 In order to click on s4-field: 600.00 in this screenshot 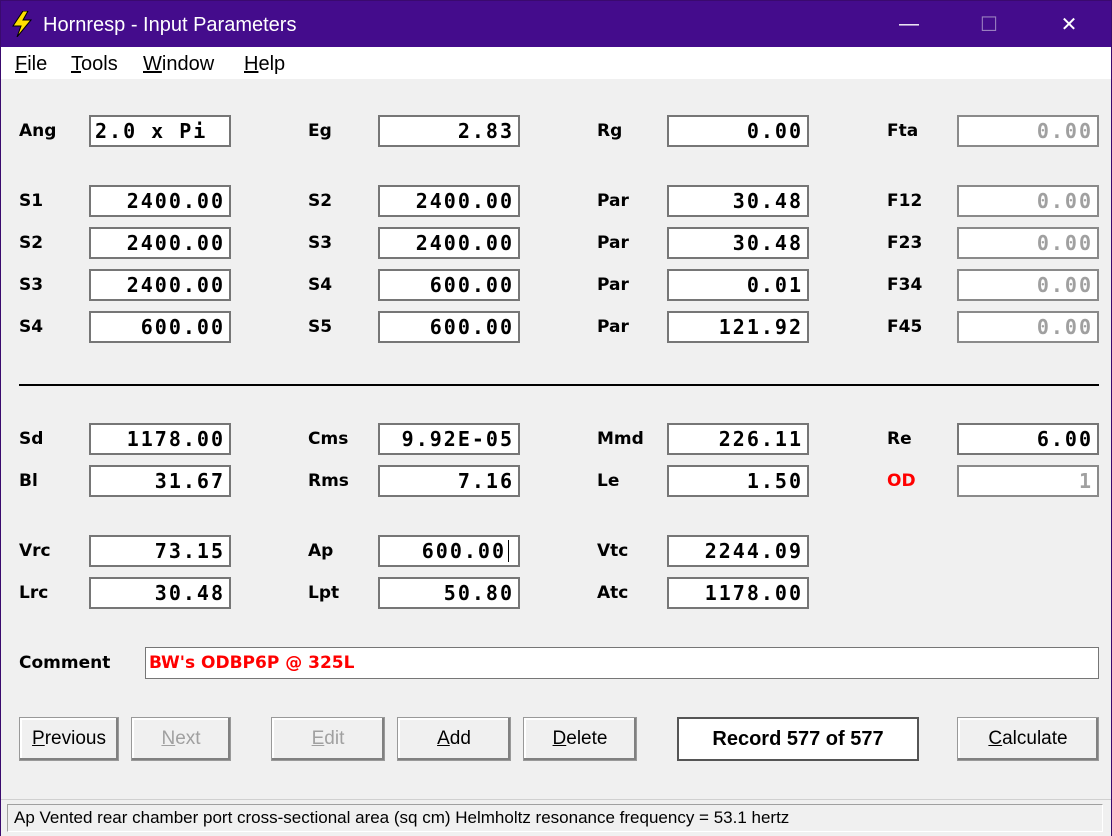, I will do `click(449, 285)`.